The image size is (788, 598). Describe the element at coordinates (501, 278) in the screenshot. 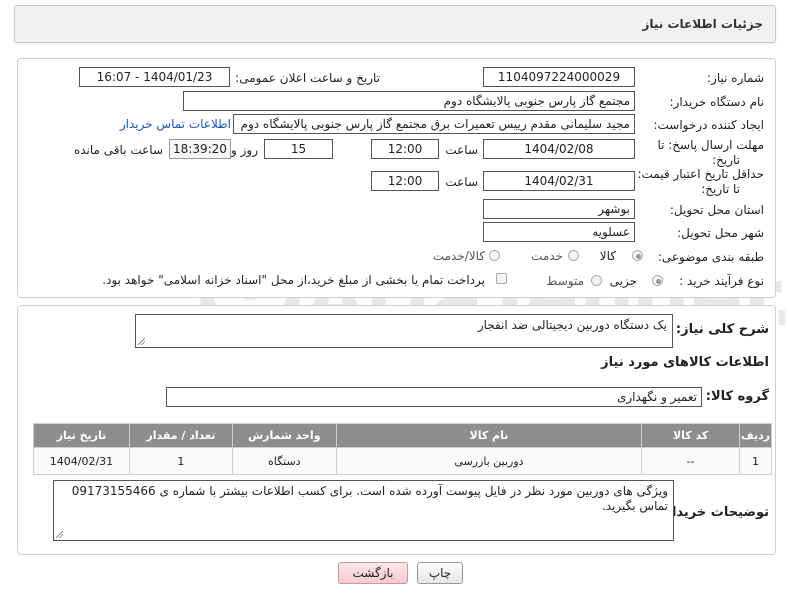

I see `treasury-payment-checkbox` at that location.